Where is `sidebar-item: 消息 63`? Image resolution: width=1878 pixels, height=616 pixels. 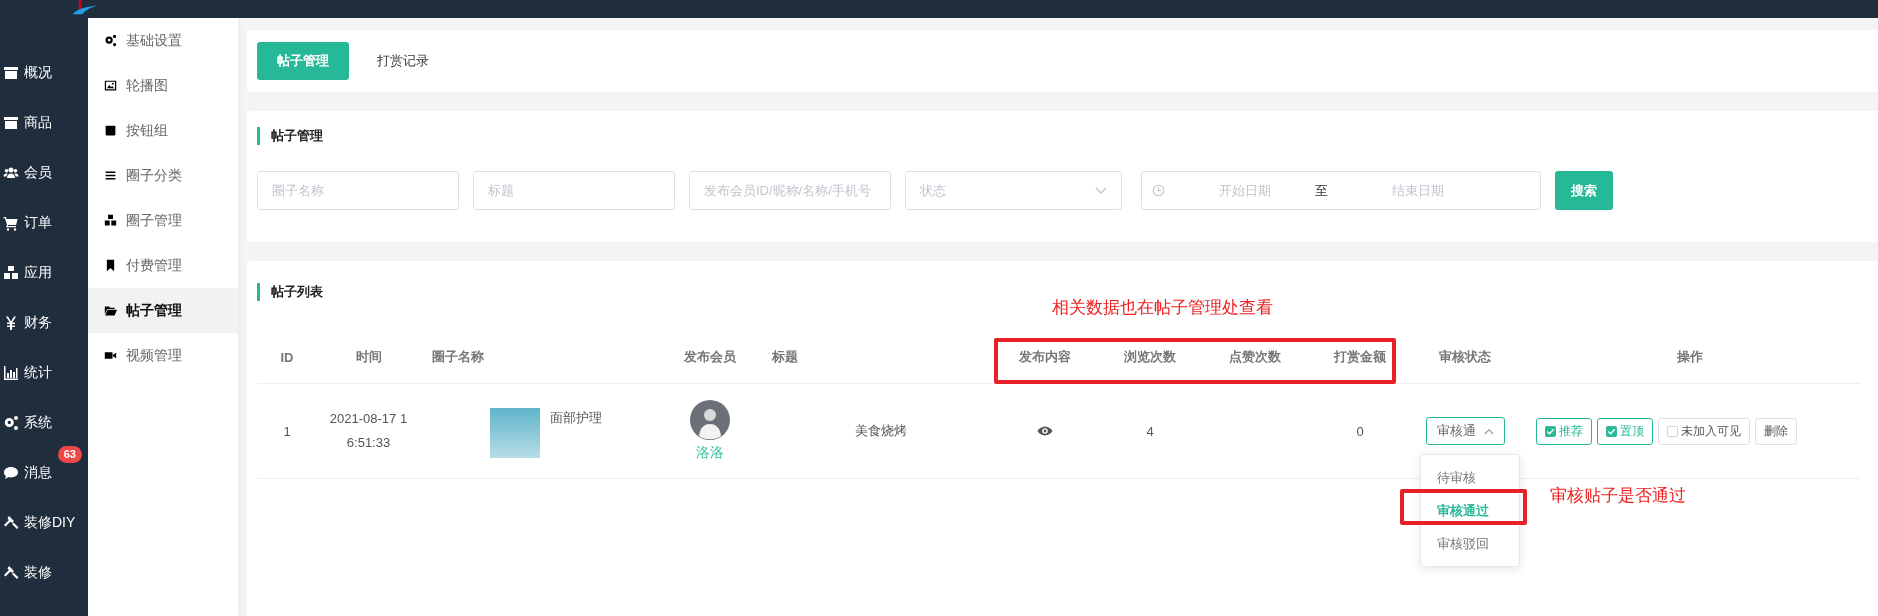
sidebar-item: 消息 63 is located at coordinates (44, 473).